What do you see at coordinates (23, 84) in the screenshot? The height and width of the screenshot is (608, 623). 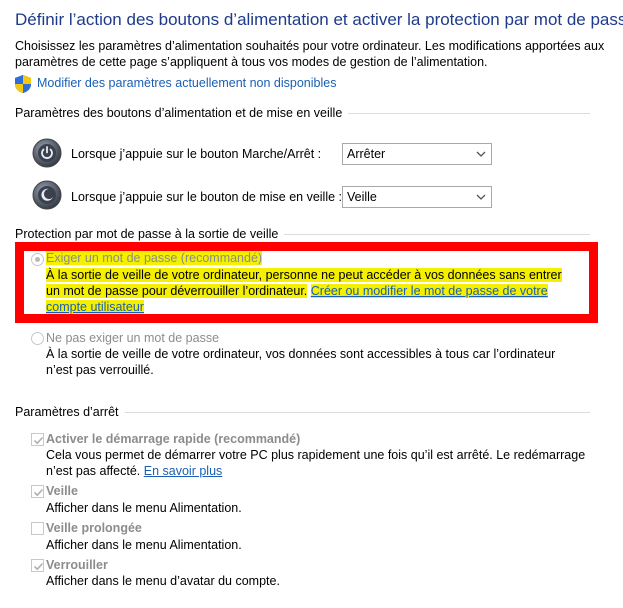 I see `uac-shield-icon` at bounding box center [23, 84].